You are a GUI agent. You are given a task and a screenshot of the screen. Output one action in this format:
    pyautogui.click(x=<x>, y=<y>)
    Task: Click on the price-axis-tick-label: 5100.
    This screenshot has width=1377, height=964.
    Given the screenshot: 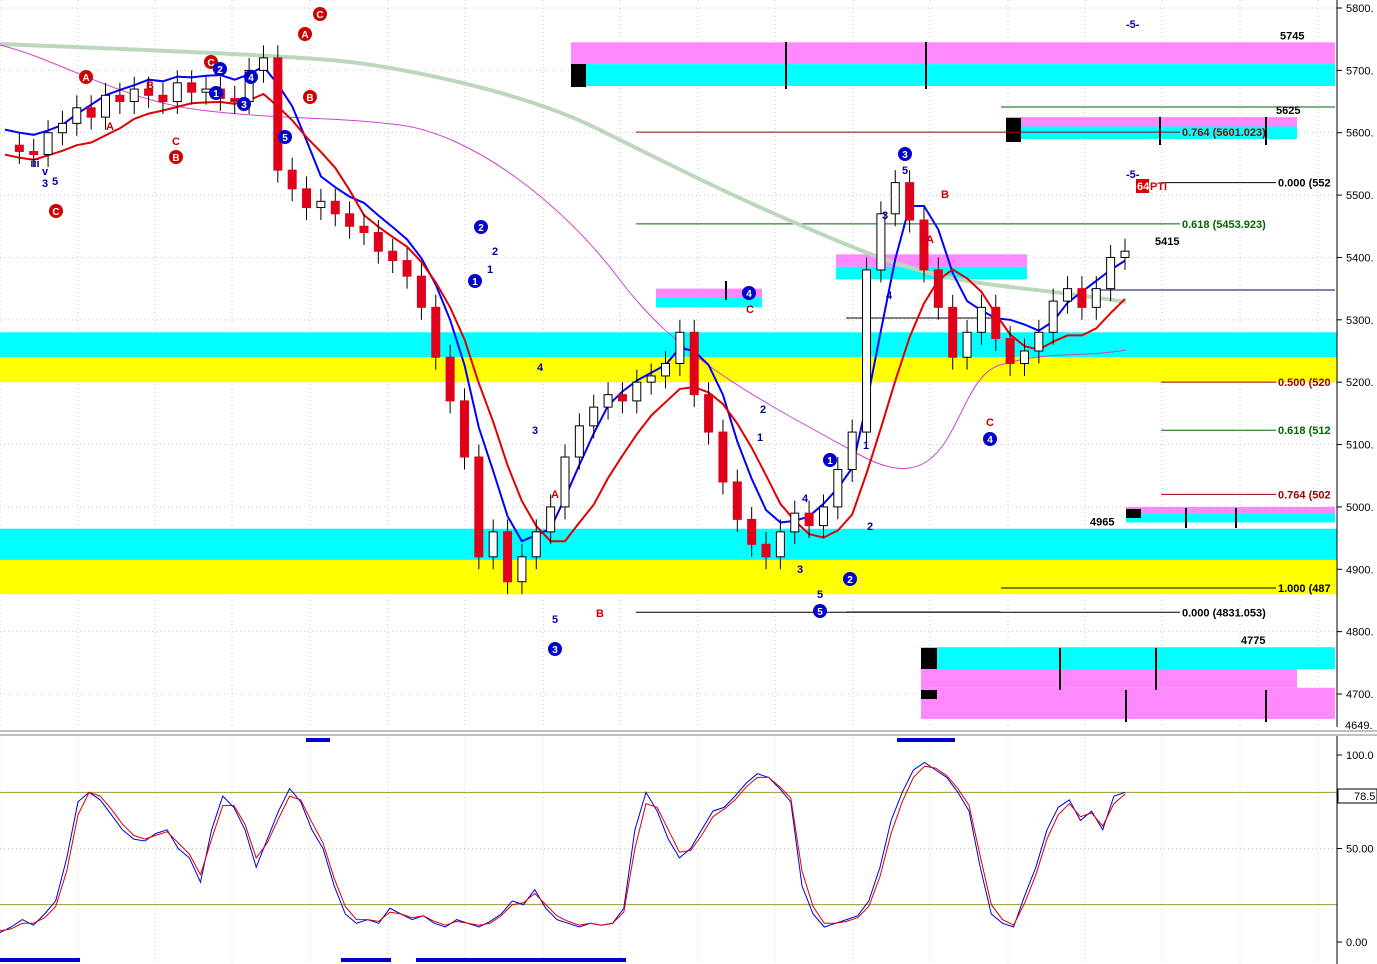 What is the action you would take?
    pyautogui.click(x=1360, y=446)
    